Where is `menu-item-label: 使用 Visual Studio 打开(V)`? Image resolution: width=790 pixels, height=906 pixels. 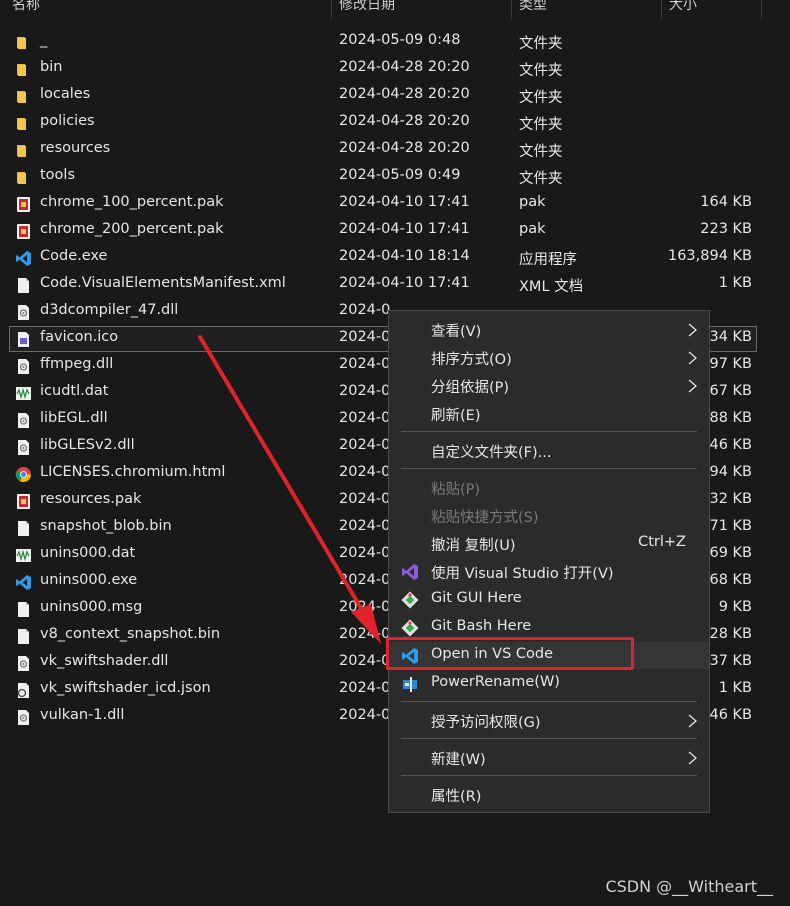
menu-item-label: 使用 Visual Studio 打开(V) is located at coordinates (522, 574).